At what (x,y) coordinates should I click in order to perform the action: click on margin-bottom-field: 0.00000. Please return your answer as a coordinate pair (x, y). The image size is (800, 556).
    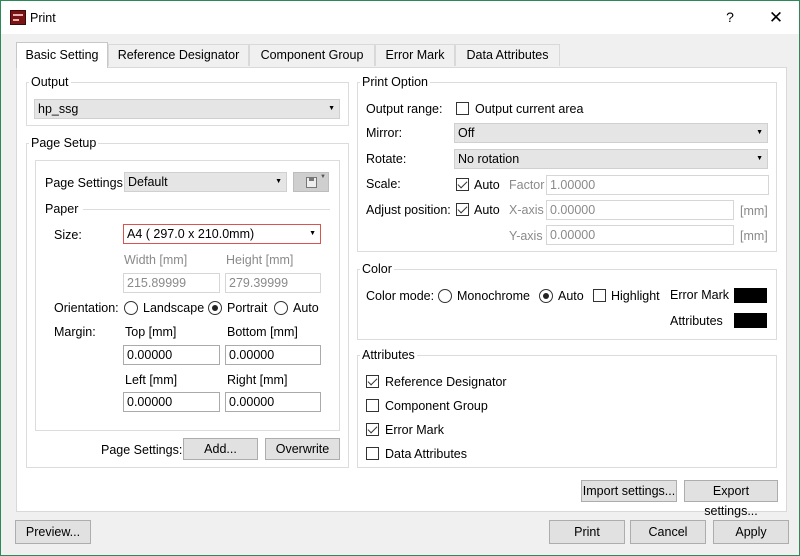
    Looking at the image, I should click on (273, 355).